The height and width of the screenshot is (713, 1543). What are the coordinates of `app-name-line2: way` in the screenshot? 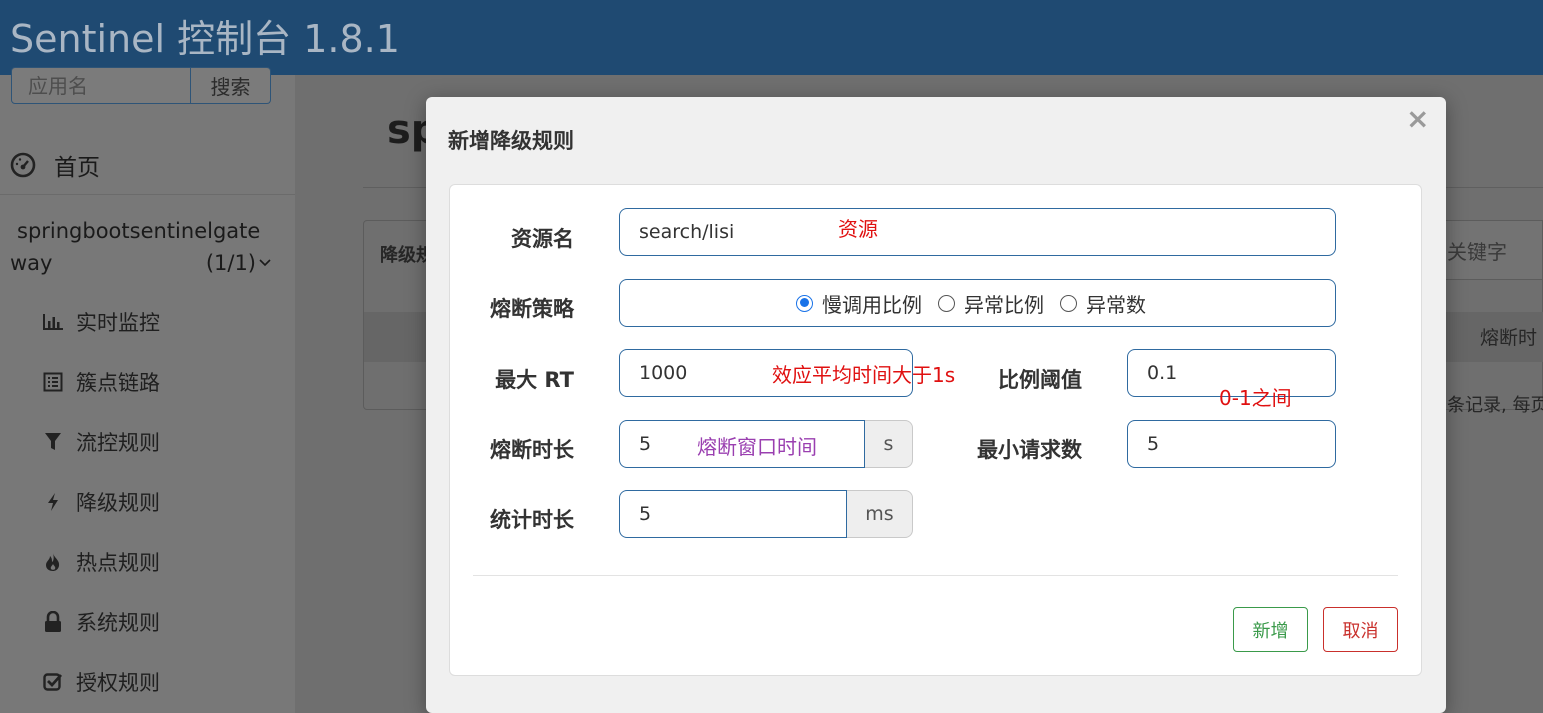 It's located at (31, 263).